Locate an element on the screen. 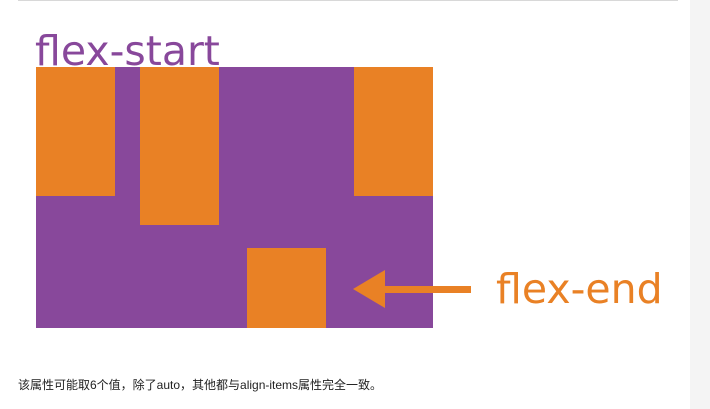  left-arrow-icon is located at coordinates (412, 289).